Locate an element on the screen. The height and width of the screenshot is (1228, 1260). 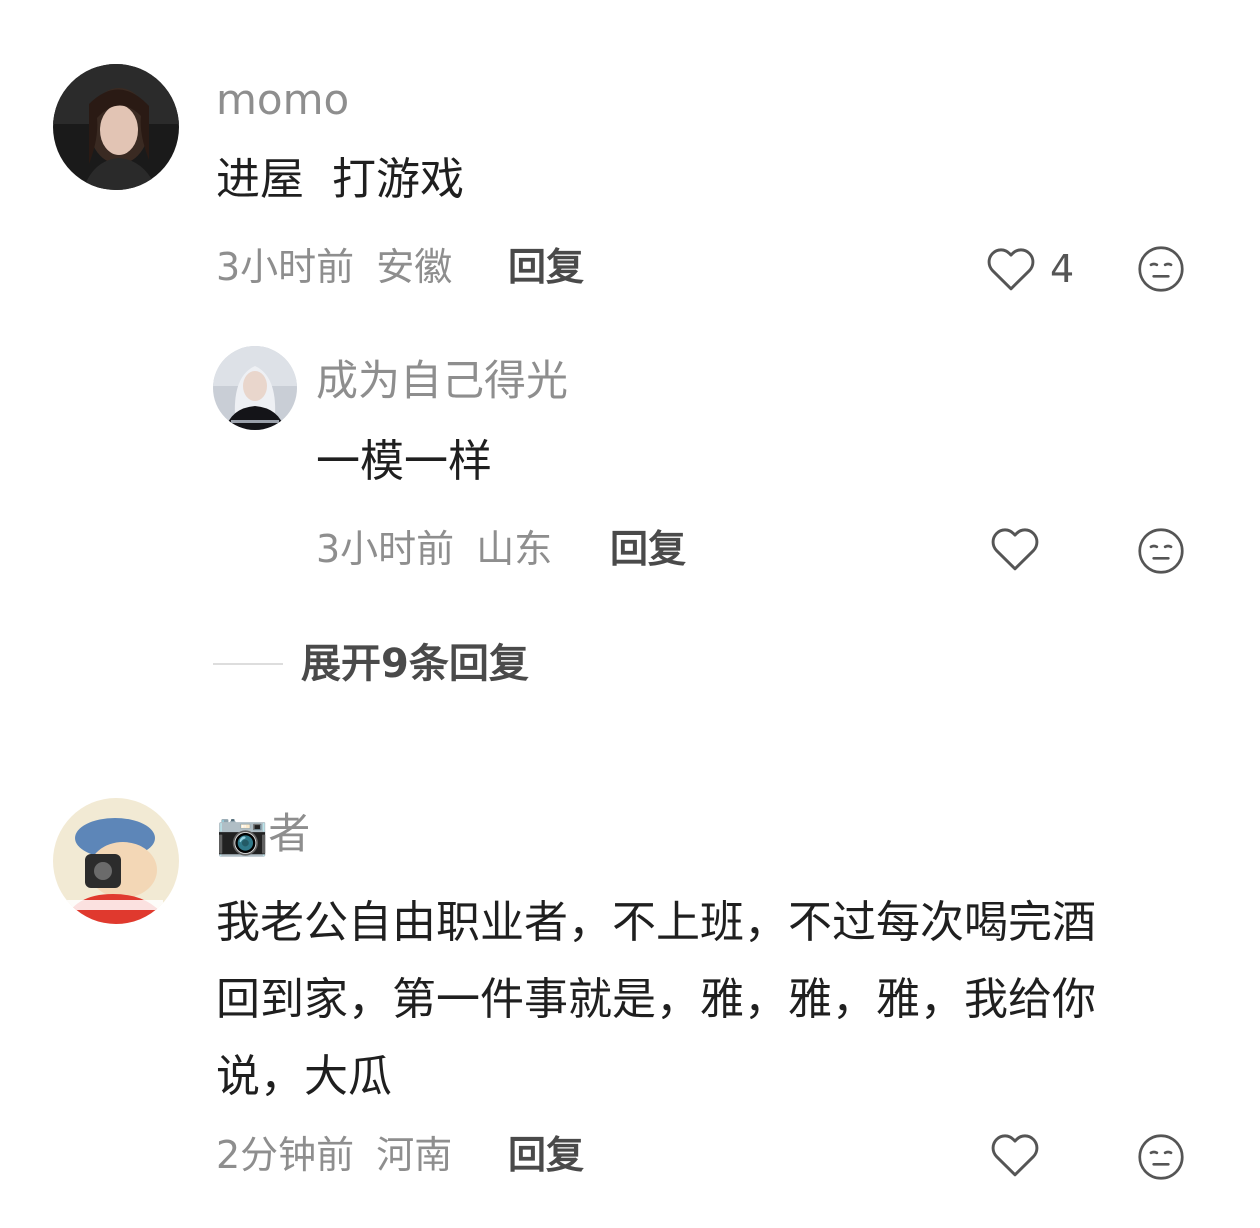
comment-username: 📷者 is located at coordinates (263, 834).